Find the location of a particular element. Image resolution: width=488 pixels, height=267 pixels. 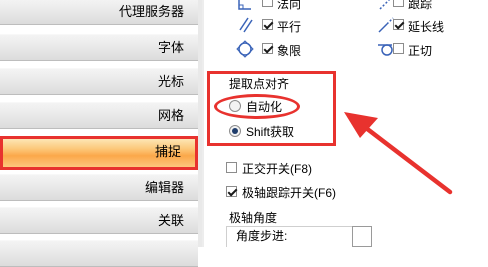

polar-angle-title: 极轴角度 is located at coordinates (253, 218).